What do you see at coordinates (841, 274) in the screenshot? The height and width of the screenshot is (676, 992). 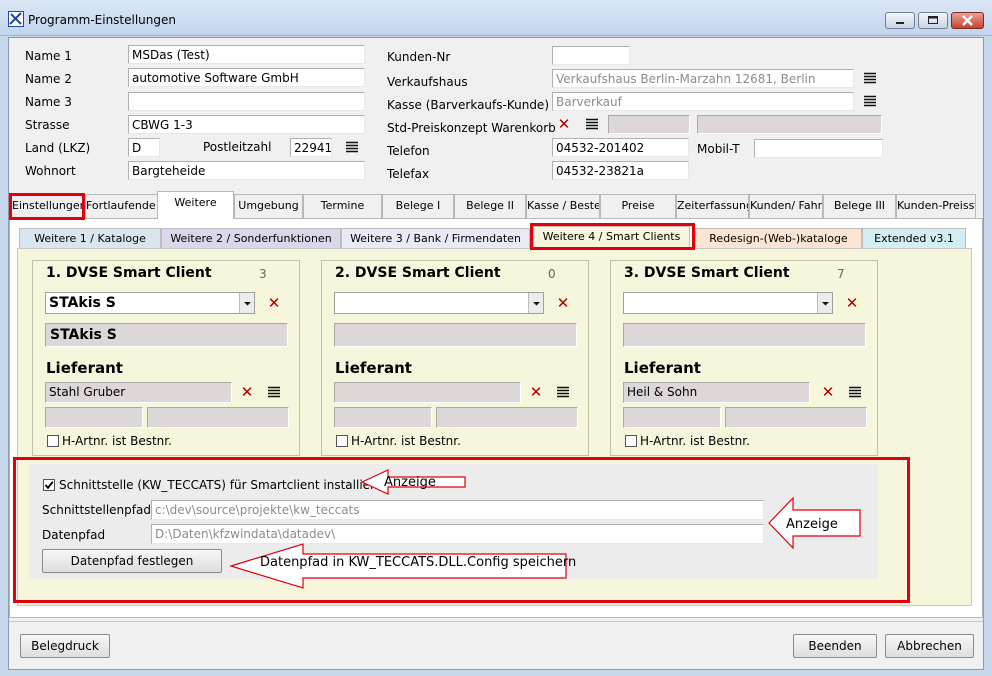 I see `card-count: 7` at bounding box center [841, 274].